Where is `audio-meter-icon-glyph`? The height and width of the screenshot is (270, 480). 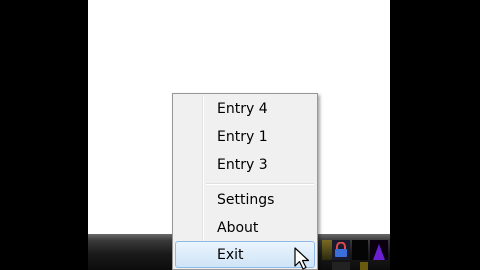 audio-meter-icon-glyph is located at coordinates (379, 252).